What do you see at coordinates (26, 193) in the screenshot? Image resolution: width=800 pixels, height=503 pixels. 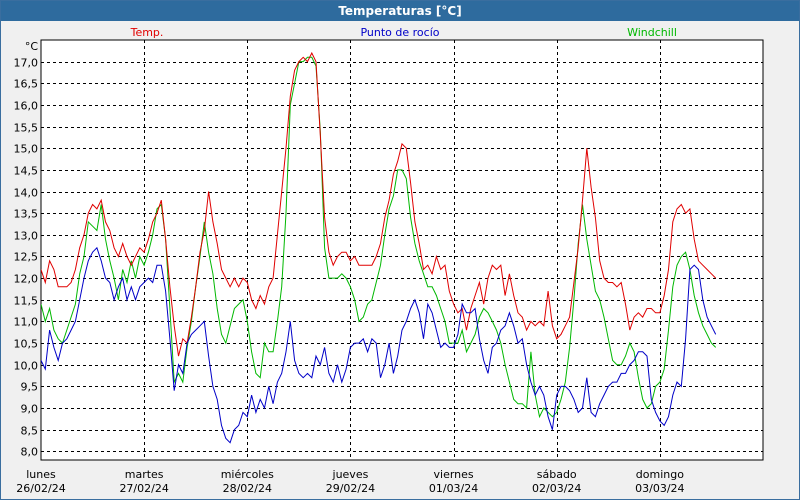 I see `y-tick-label: 14,0` at bounding box center [26, 193].